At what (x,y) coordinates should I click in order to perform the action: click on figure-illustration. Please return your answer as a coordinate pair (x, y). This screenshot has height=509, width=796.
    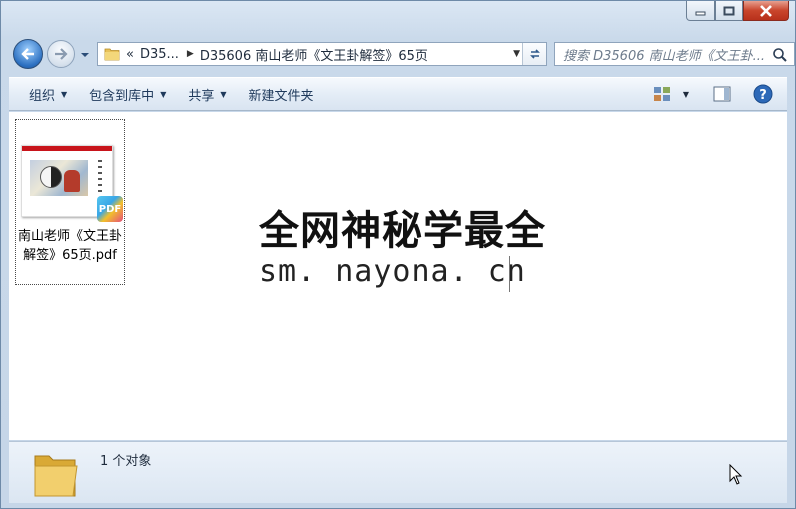
    Looking at the image, I should click on (72, 181).